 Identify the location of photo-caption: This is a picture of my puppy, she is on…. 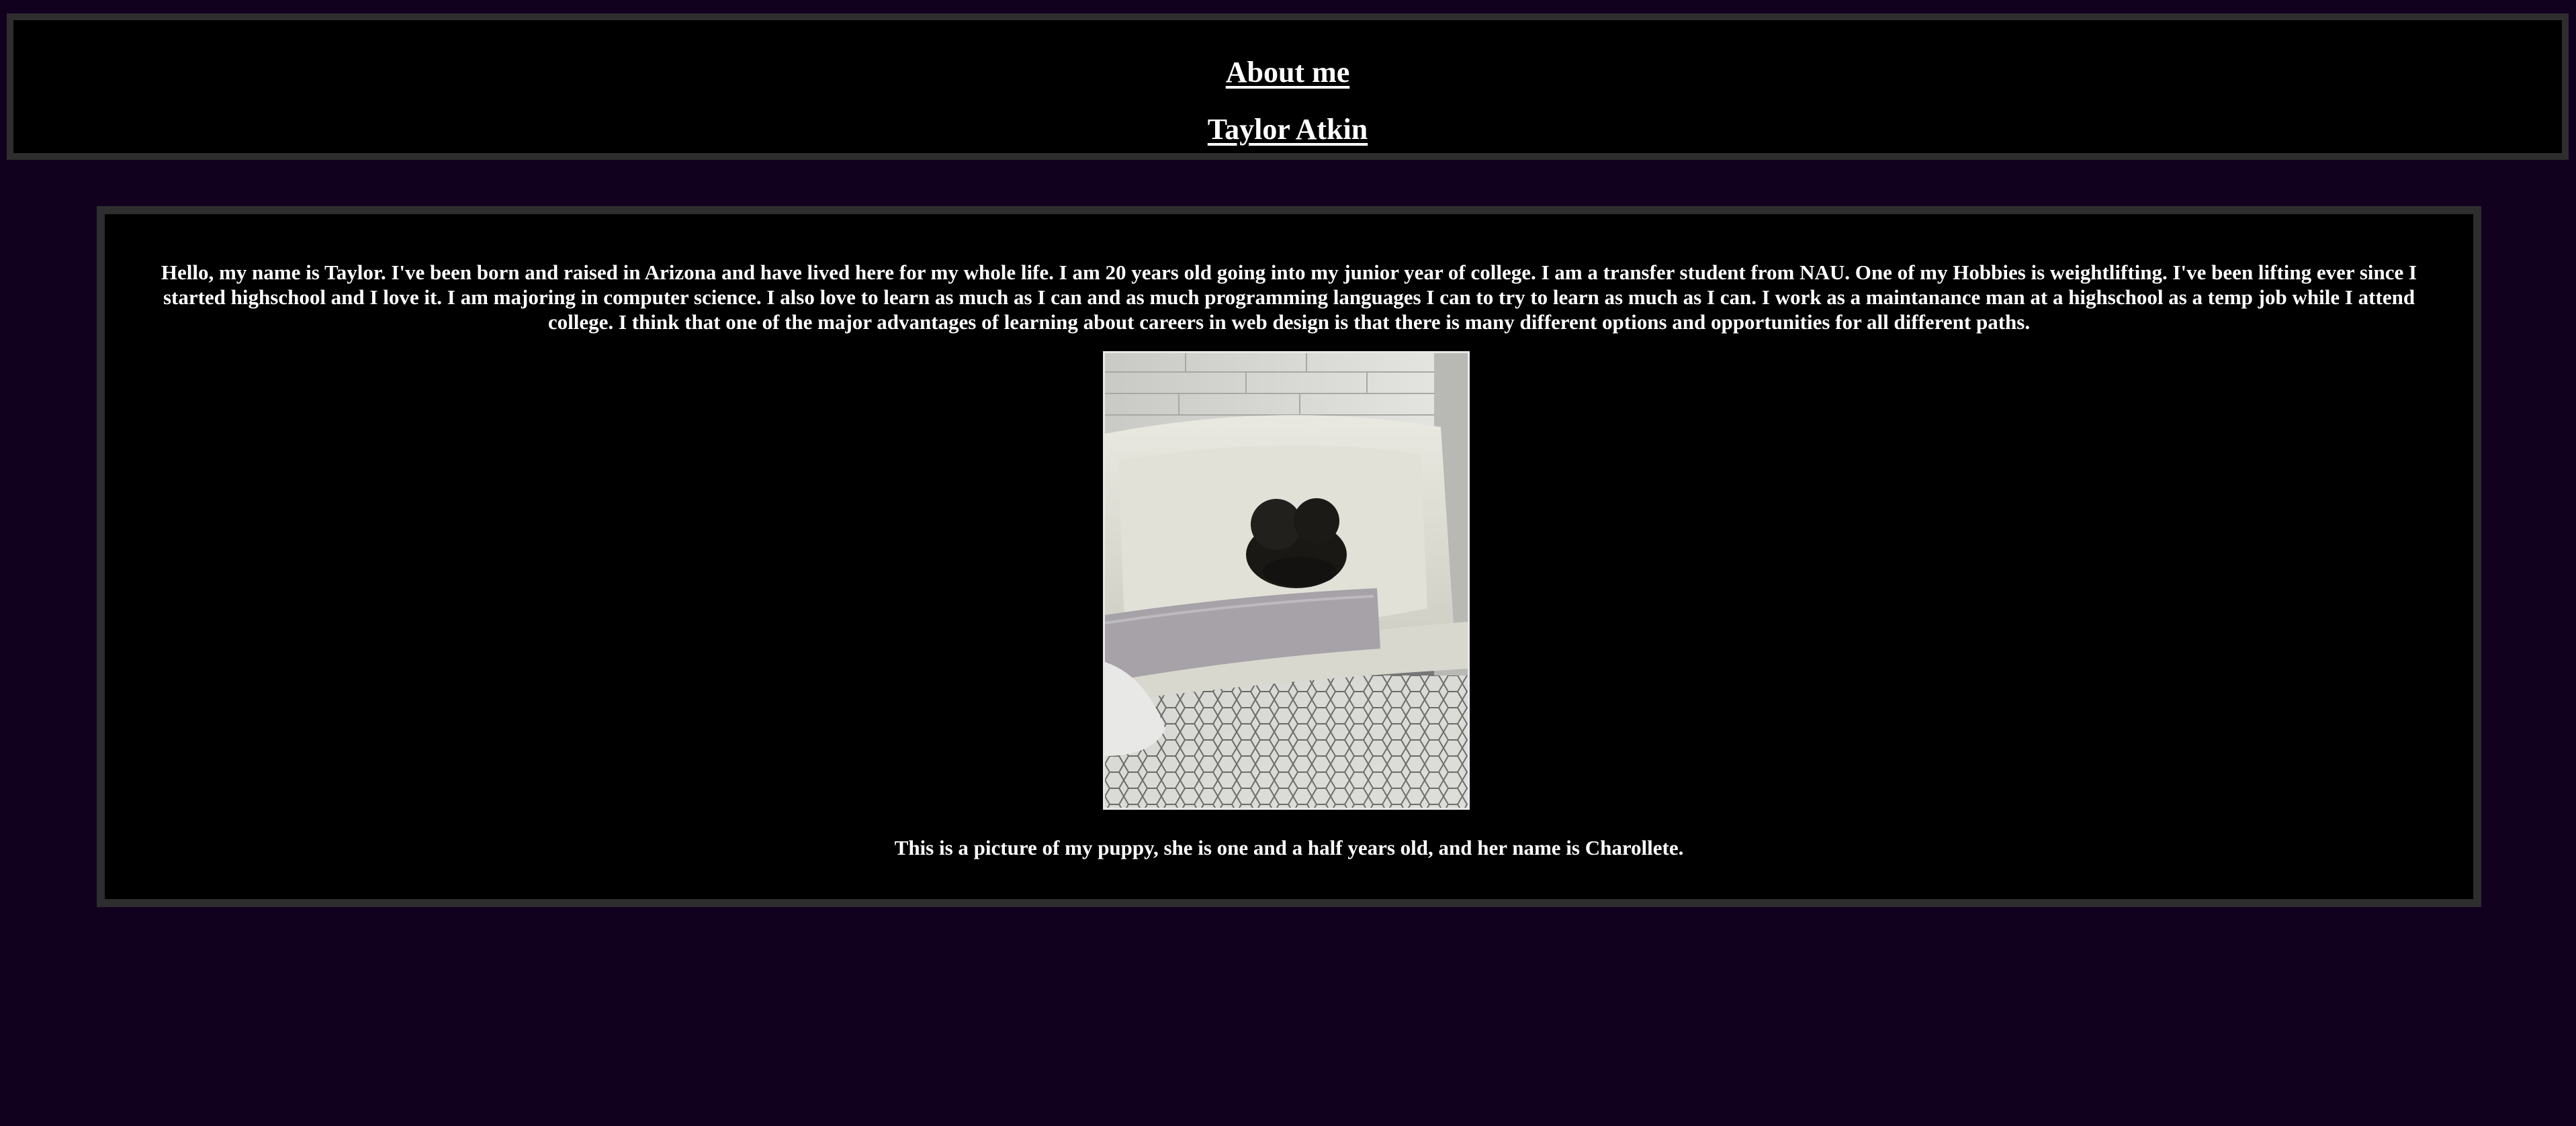
(1289, 847).